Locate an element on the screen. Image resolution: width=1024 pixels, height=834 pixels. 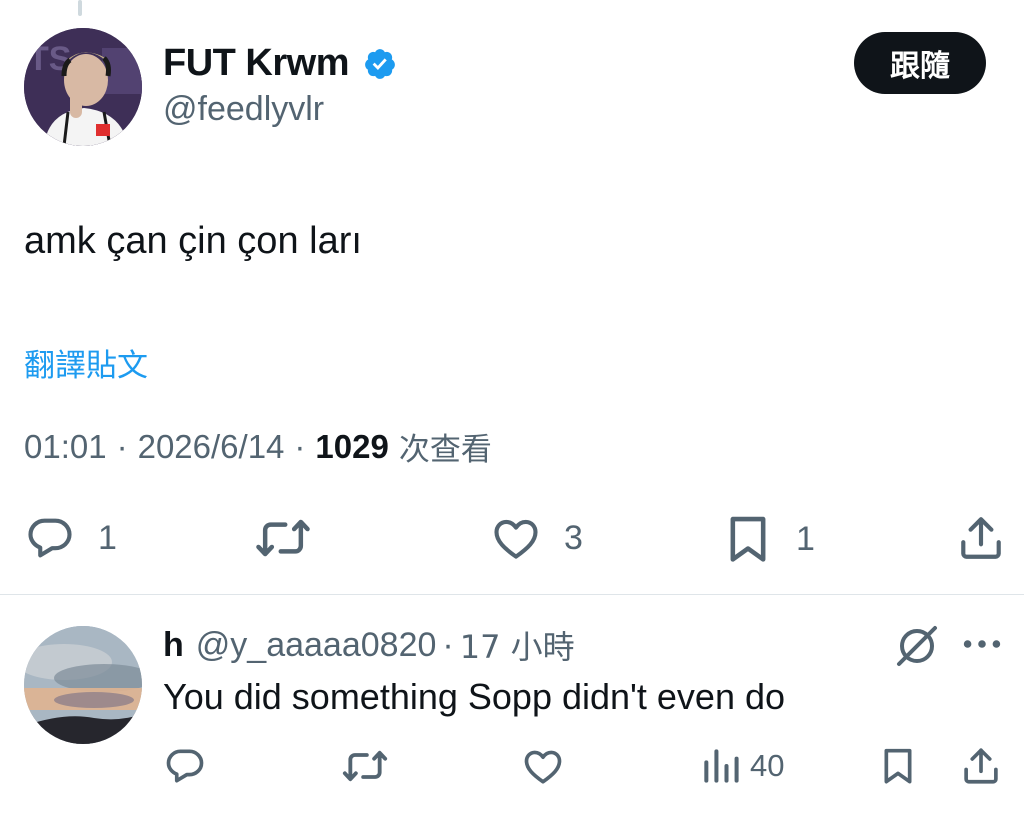
views-chart-icon is located at coordinates (721, 766).